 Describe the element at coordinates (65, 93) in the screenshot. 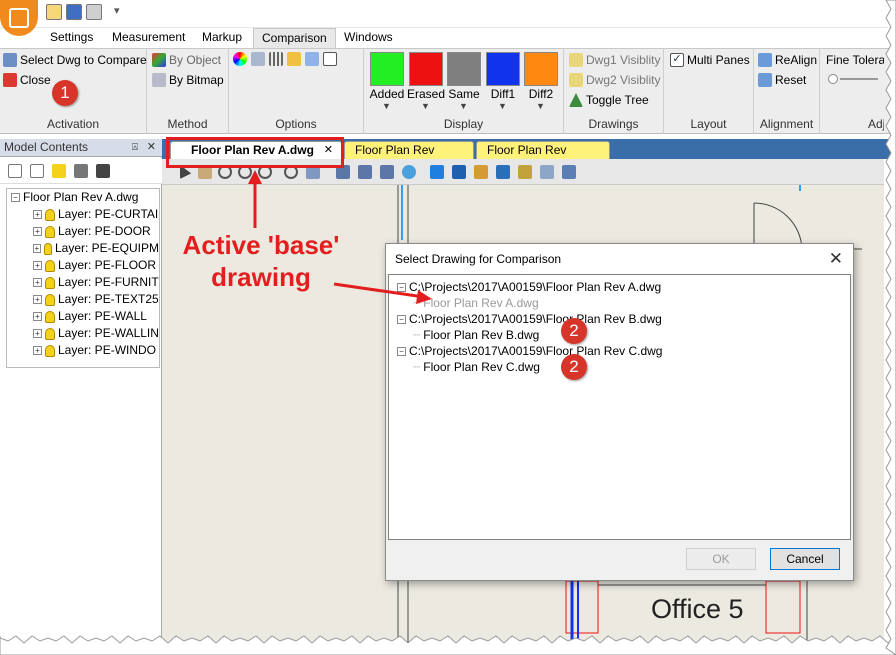

I see `step-badge-1: 1` at that location.